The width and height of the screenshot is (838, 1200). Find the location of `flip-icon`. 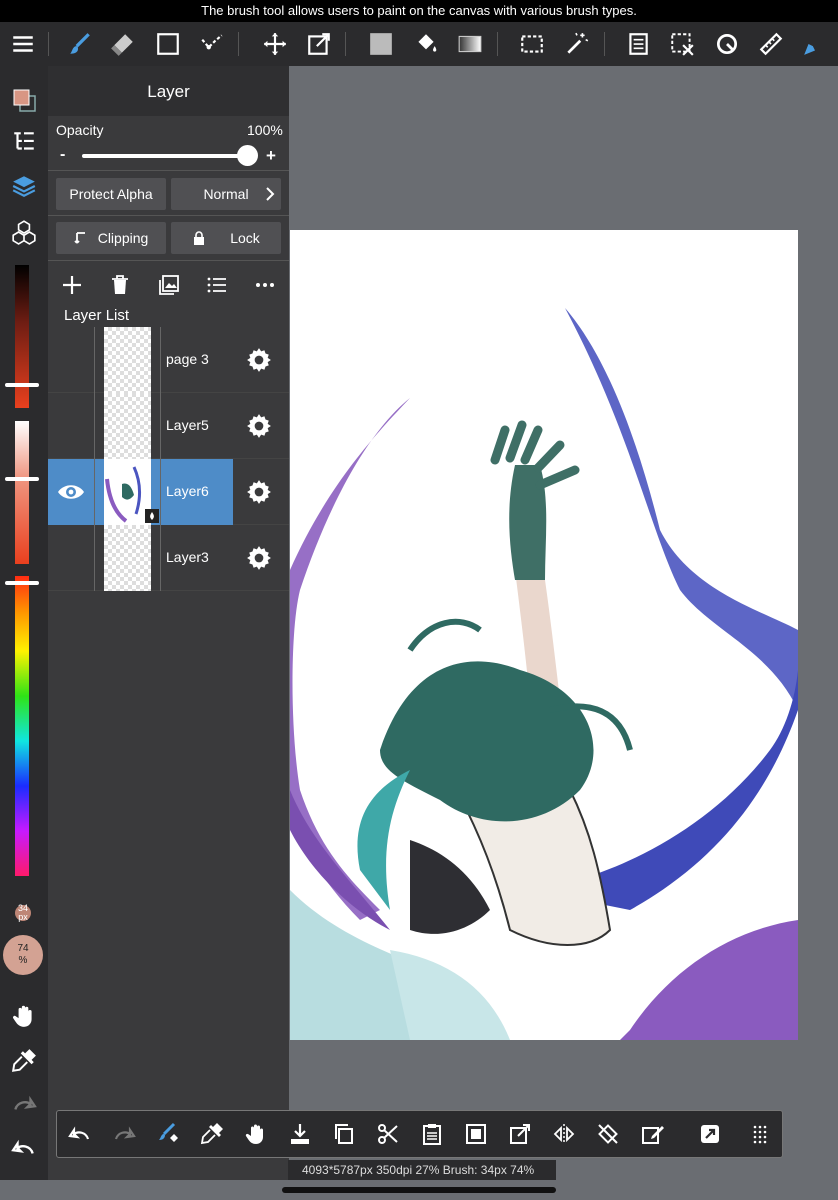

flip-icon is located at coordinates (564, 1134).